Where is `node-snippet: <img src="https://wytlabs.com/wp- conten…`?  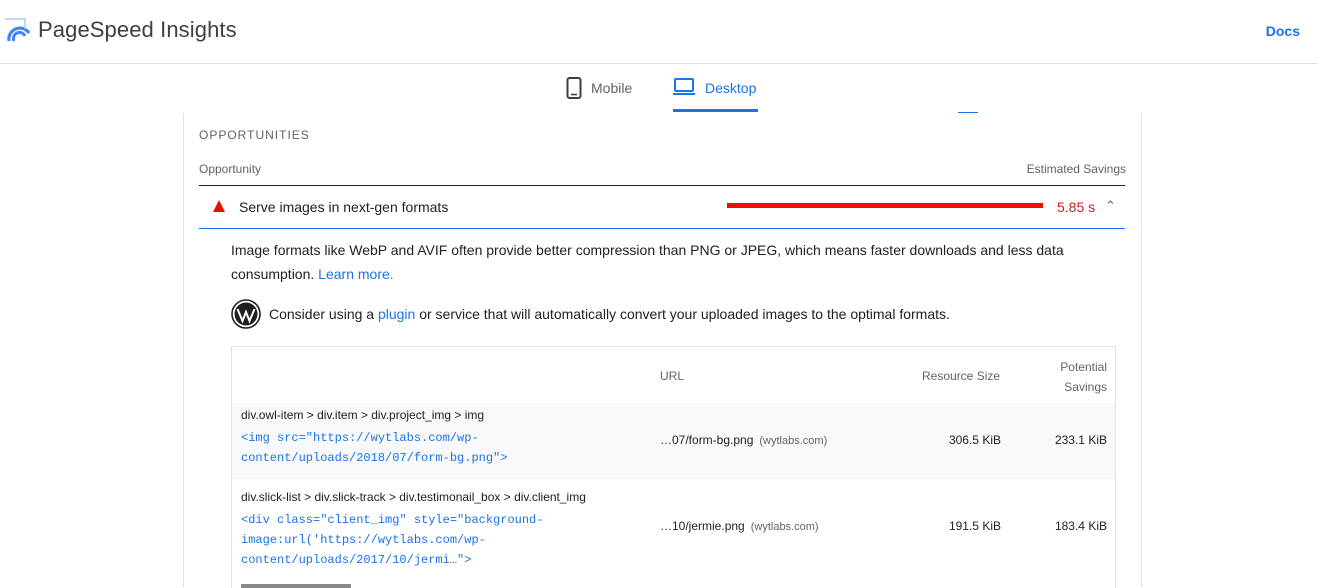
node-snippet: <img src="https://wytlabs.com/wp- conten… is located at coordinates (374, 448).